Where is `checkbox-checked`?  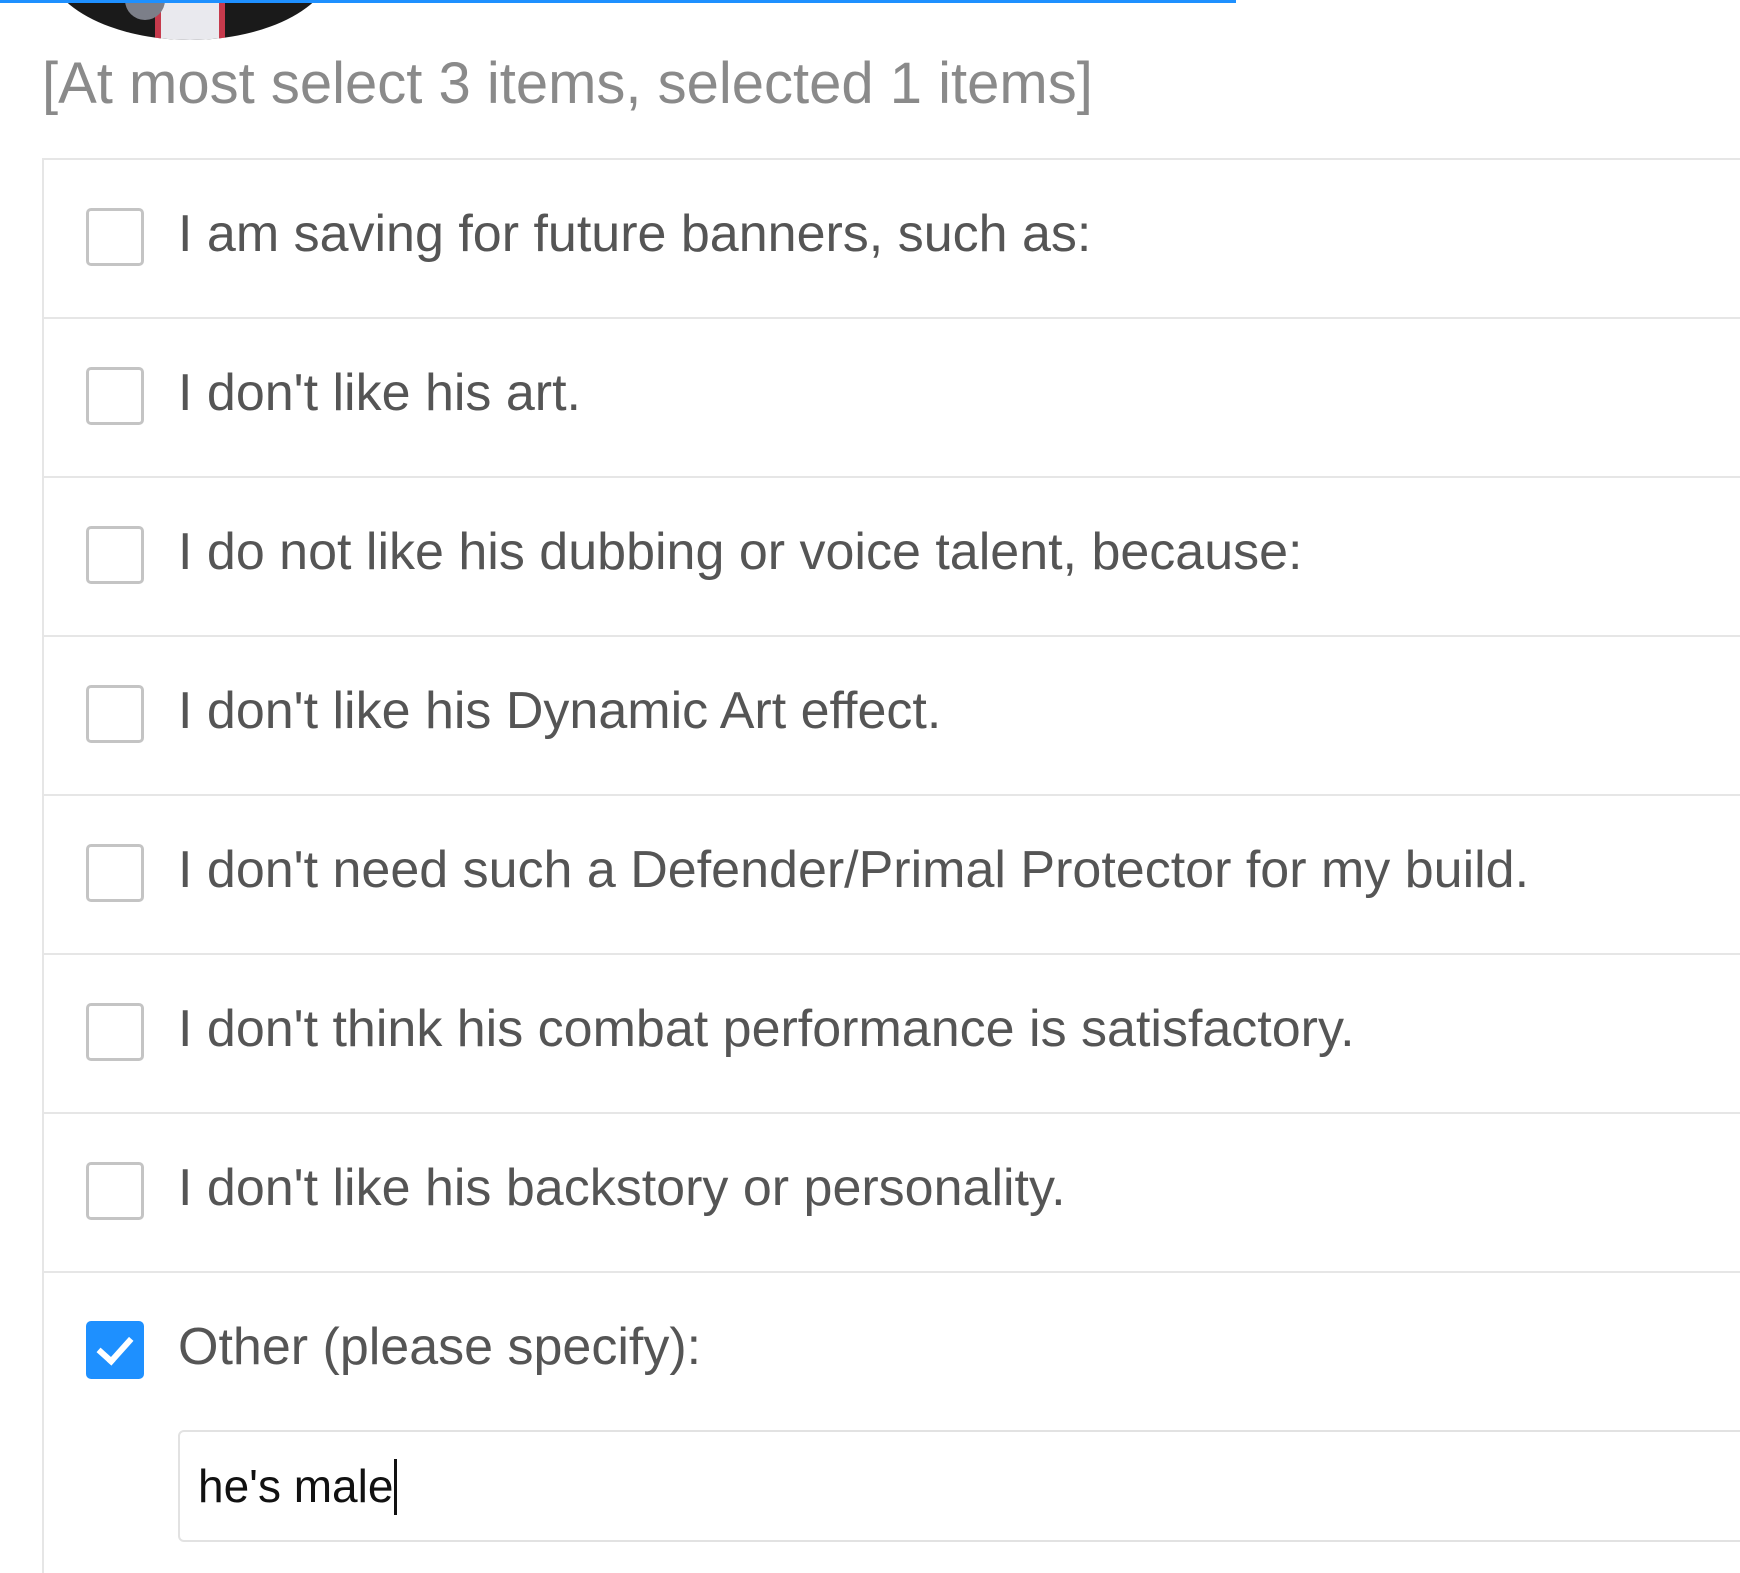 checkbox-checked is located at coordinates (115, 1350).